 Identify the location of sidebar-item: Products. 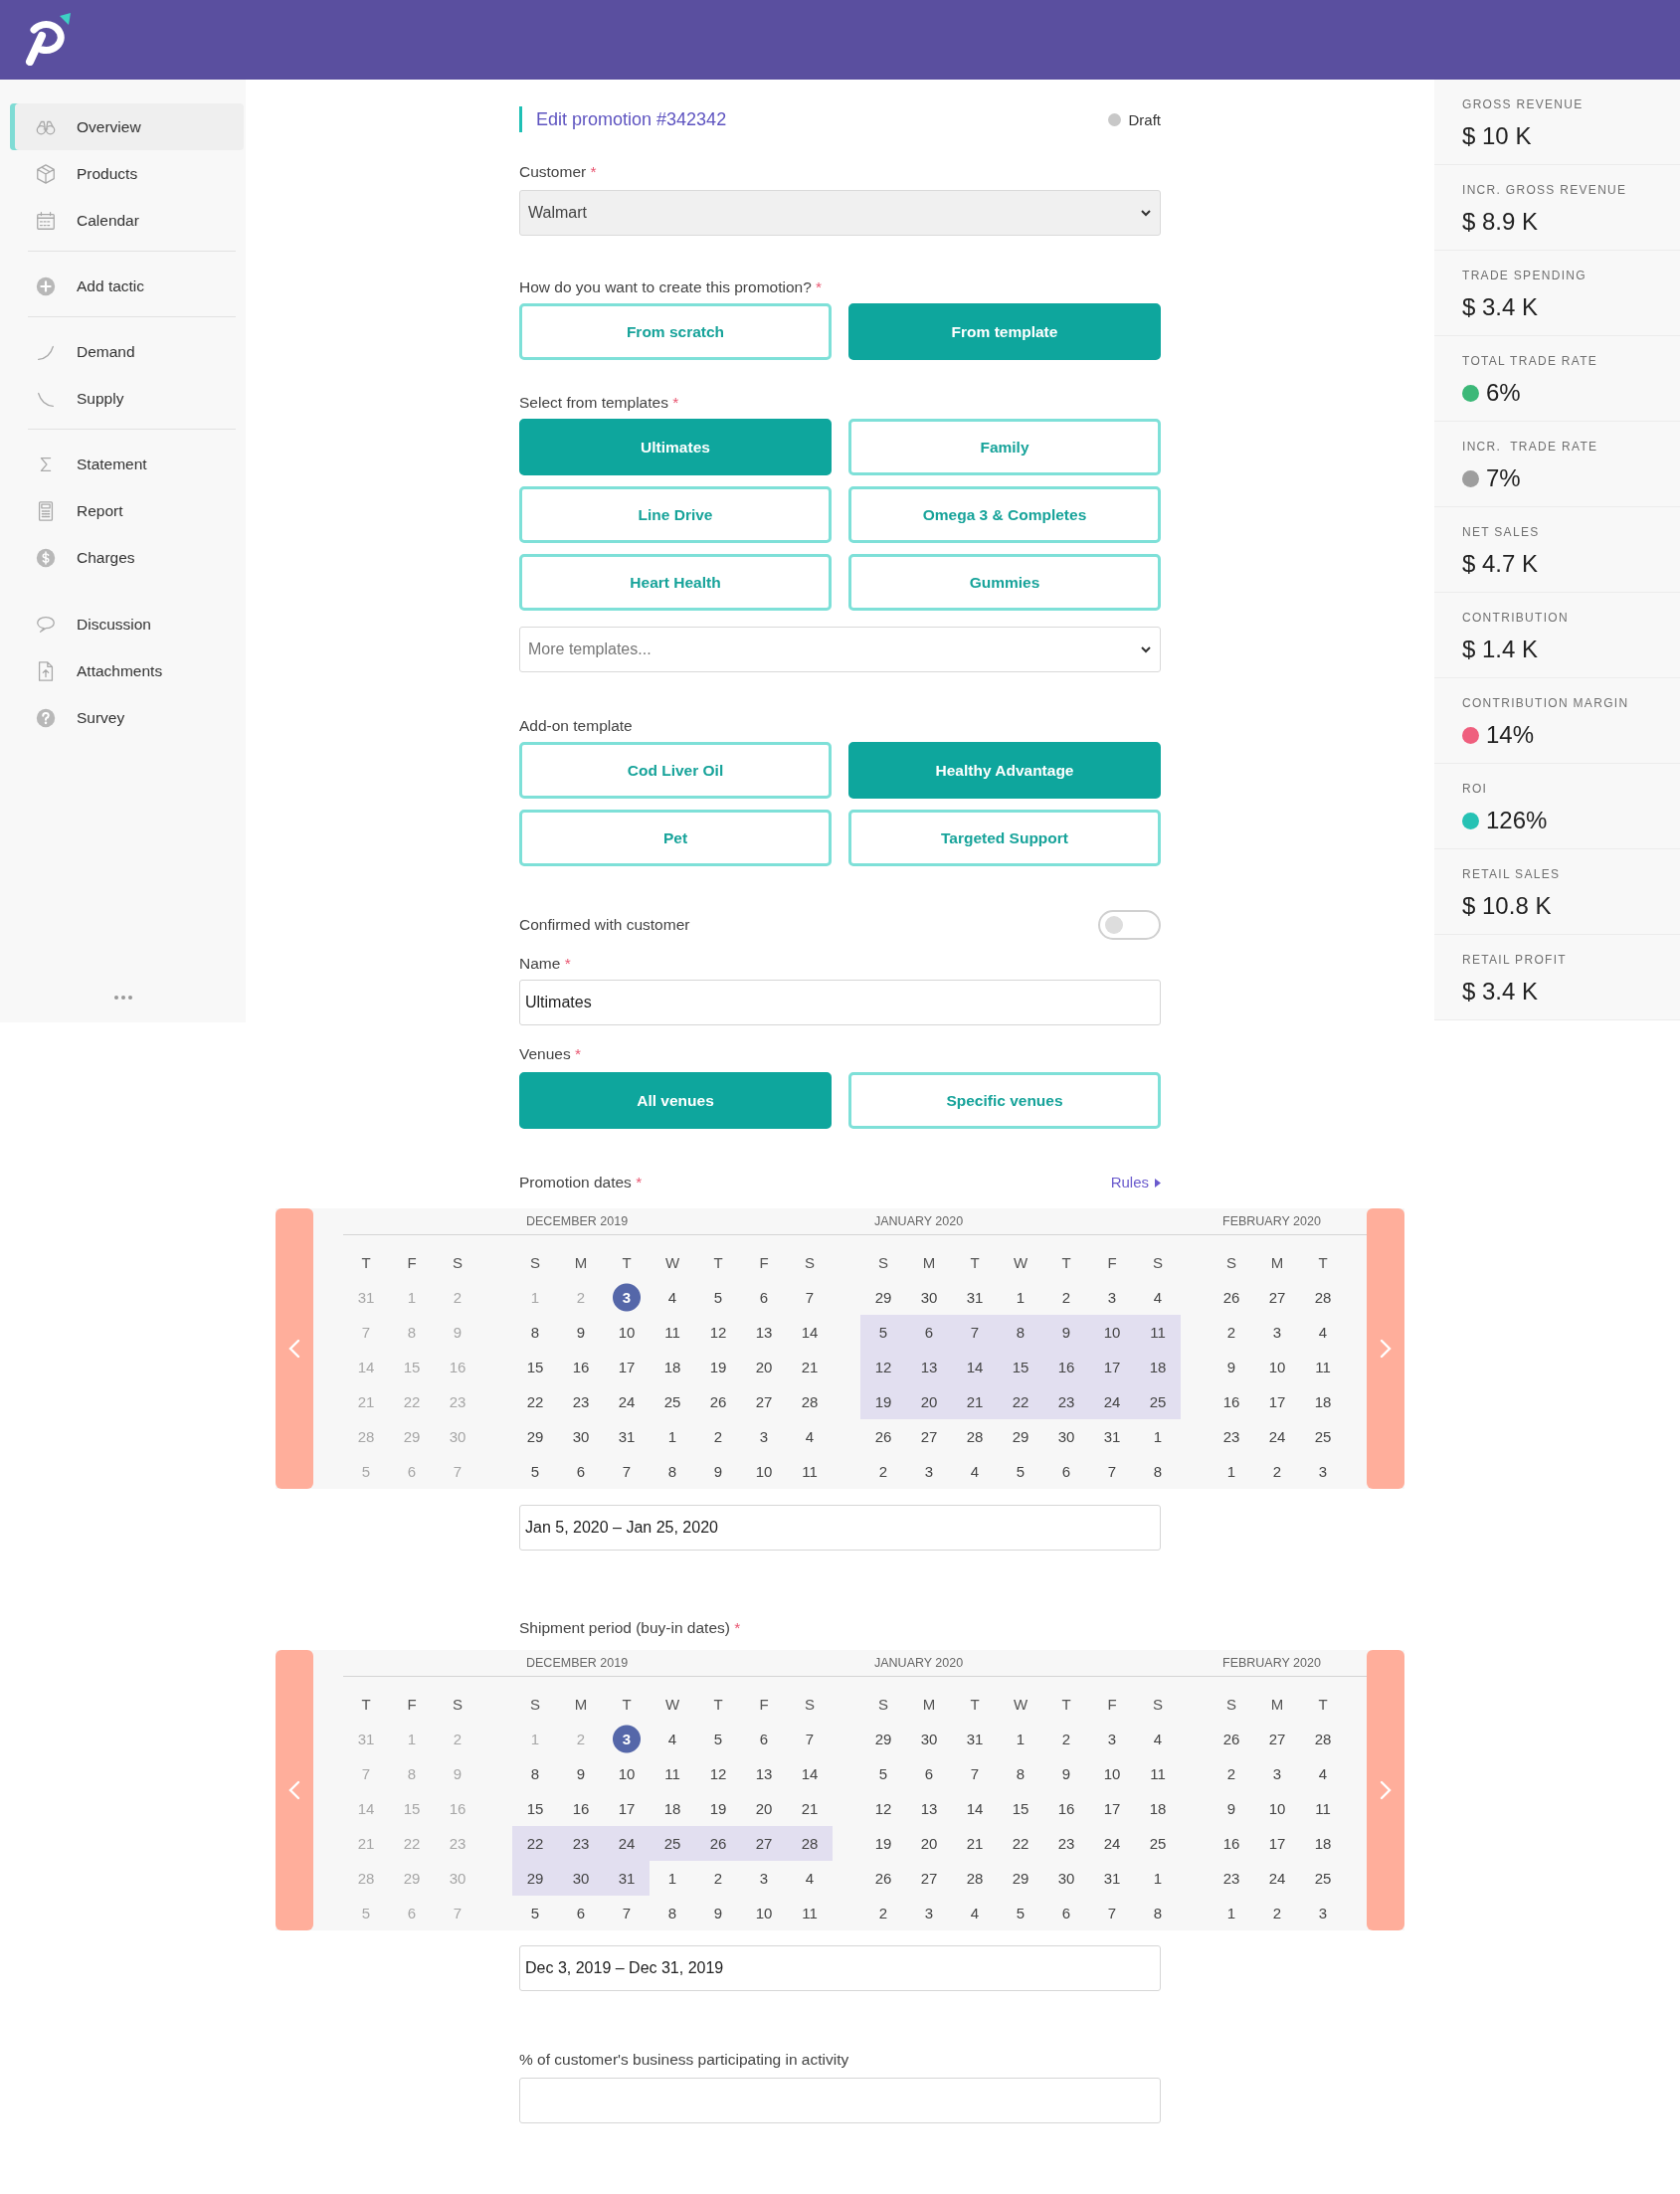
(127, 173).